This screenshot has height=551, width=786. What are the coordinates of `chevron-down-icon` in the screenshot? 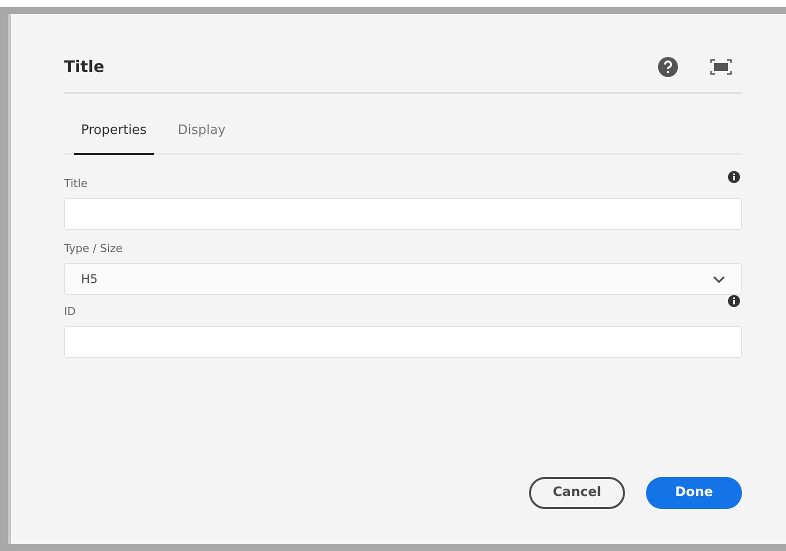 It's located at (719, 279).